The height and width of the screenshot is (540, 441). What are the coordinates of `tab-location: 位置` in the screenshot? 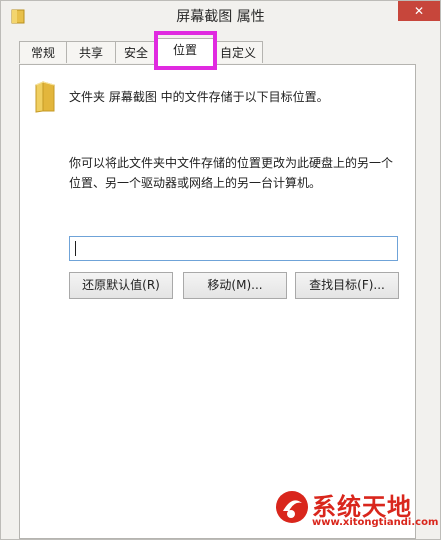 It's located at (185, 51).